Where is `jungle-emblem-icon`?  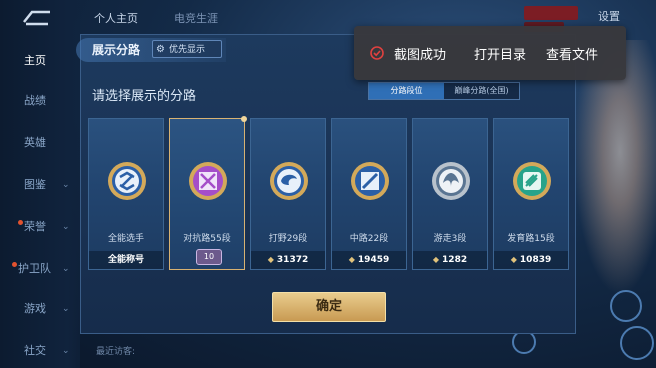 jungle-emblem-icon is located at coordinates (289, 181).